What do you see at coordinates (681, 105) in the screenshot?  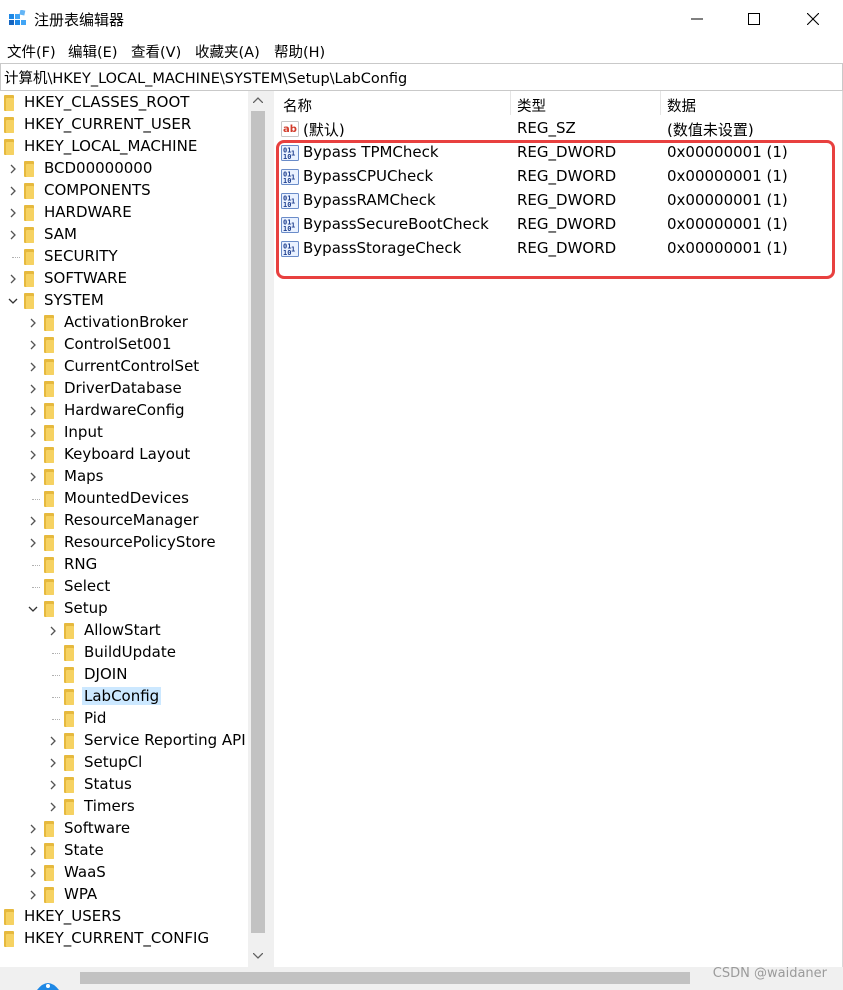 I see `column-header-data: 数据` at bounding box center [681, 105].